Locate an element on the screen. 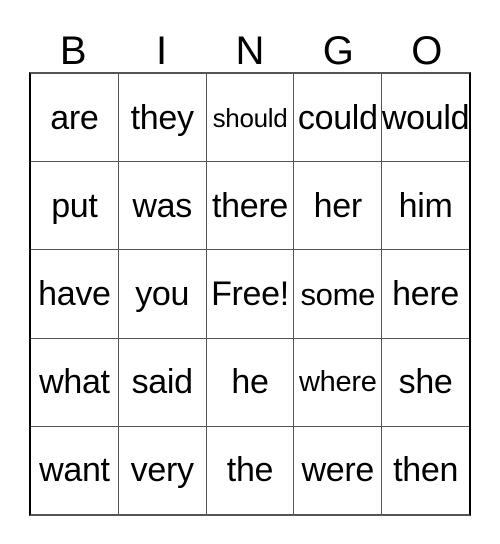 The width and height of the screenshot is (500, 544). bingo-cell-word: here is located at coordinates (426, 294).